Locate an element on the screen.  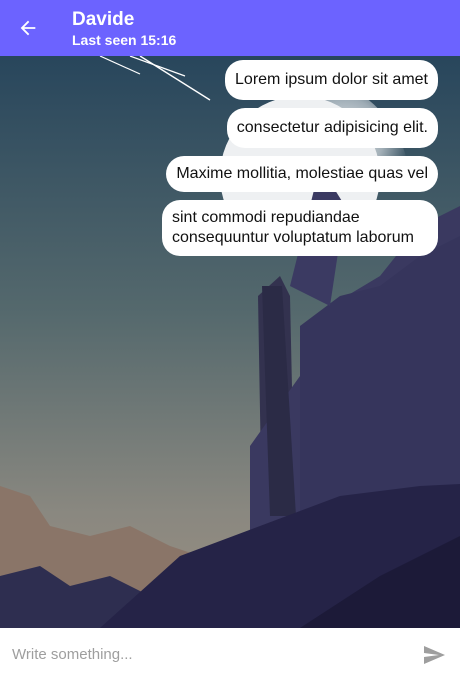
contact-info: Davide Last seen 15:16 is located at coordinates (124, 28).